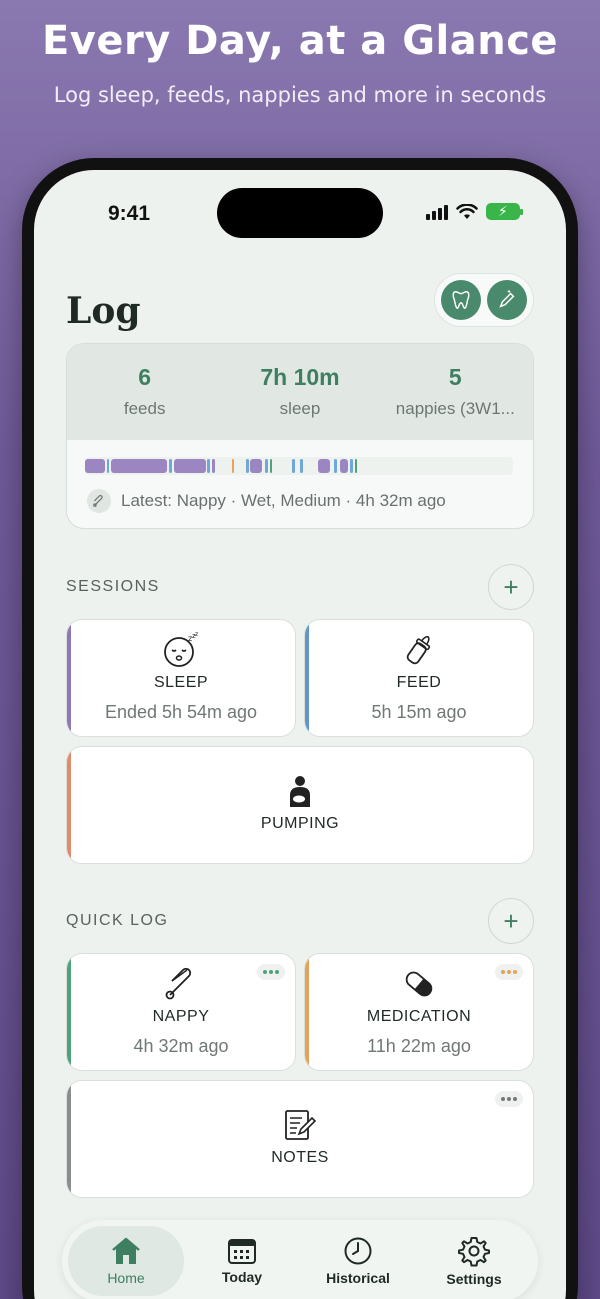  What do you see at coordinates (419, 1016) in the screenshot?
I see `card-label: MEDICATION` at bounding box center [419, 1016].